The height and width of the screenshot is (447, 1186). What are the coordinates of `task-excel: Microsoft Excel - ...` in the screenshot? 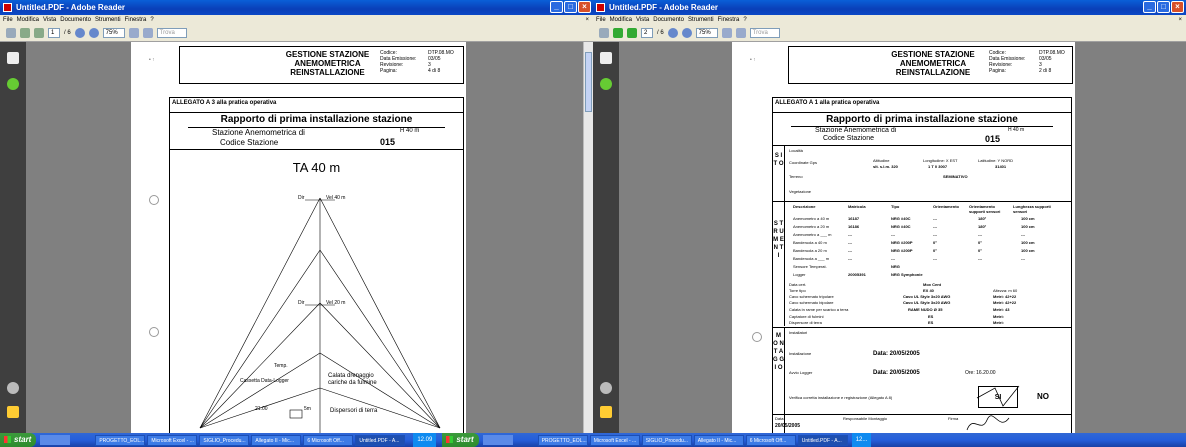 It's located at (172, 440).